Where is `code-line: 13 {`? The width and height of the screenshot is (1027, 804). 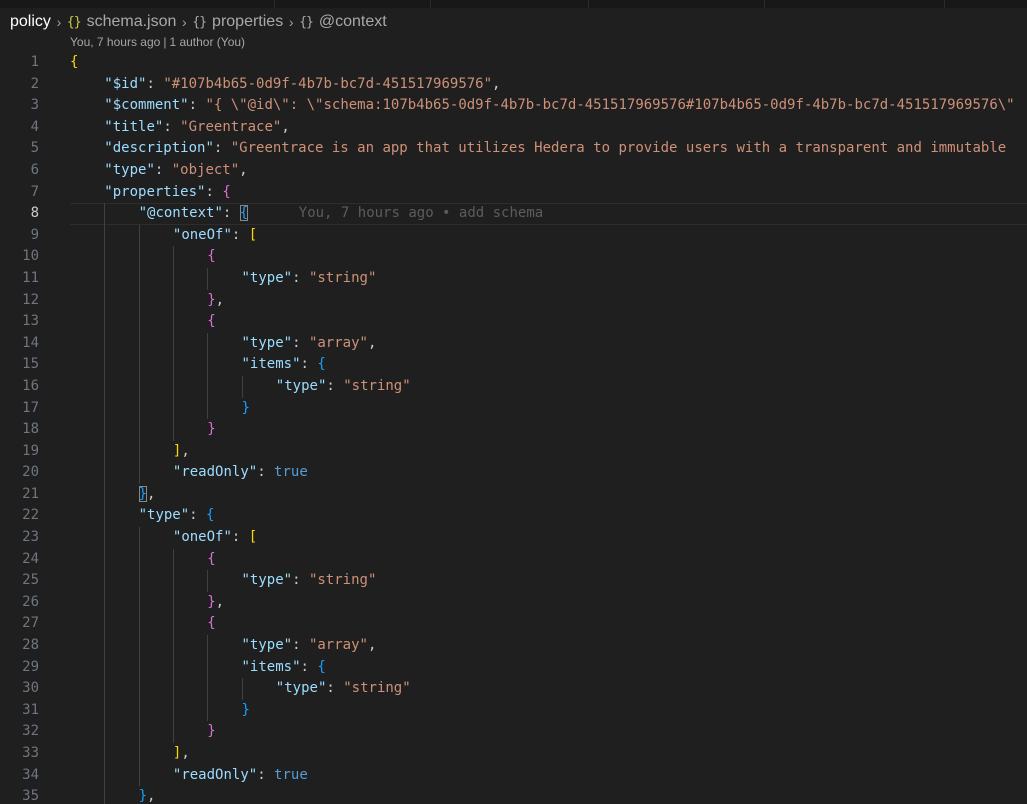 code-line: 13 { is located at coordinates (513, 322).